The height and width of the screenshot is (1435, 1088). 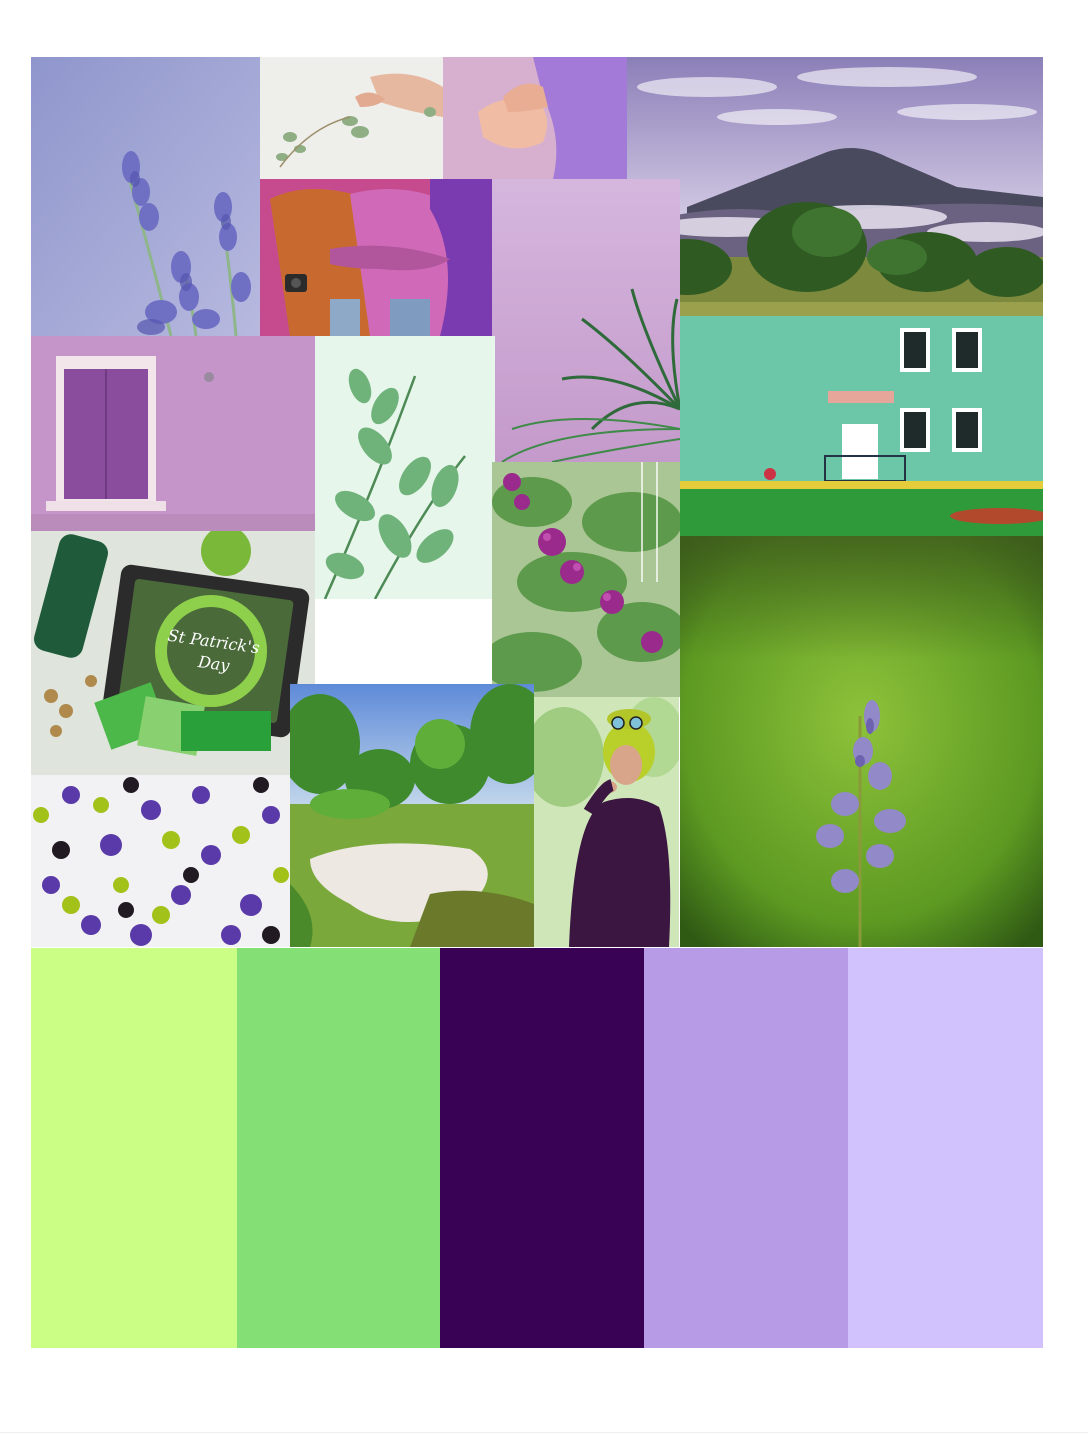 What do you see at coordinates (412, 815) in the screenshot?
I see `painting-landscape-river` at bounding box center [412, 815].